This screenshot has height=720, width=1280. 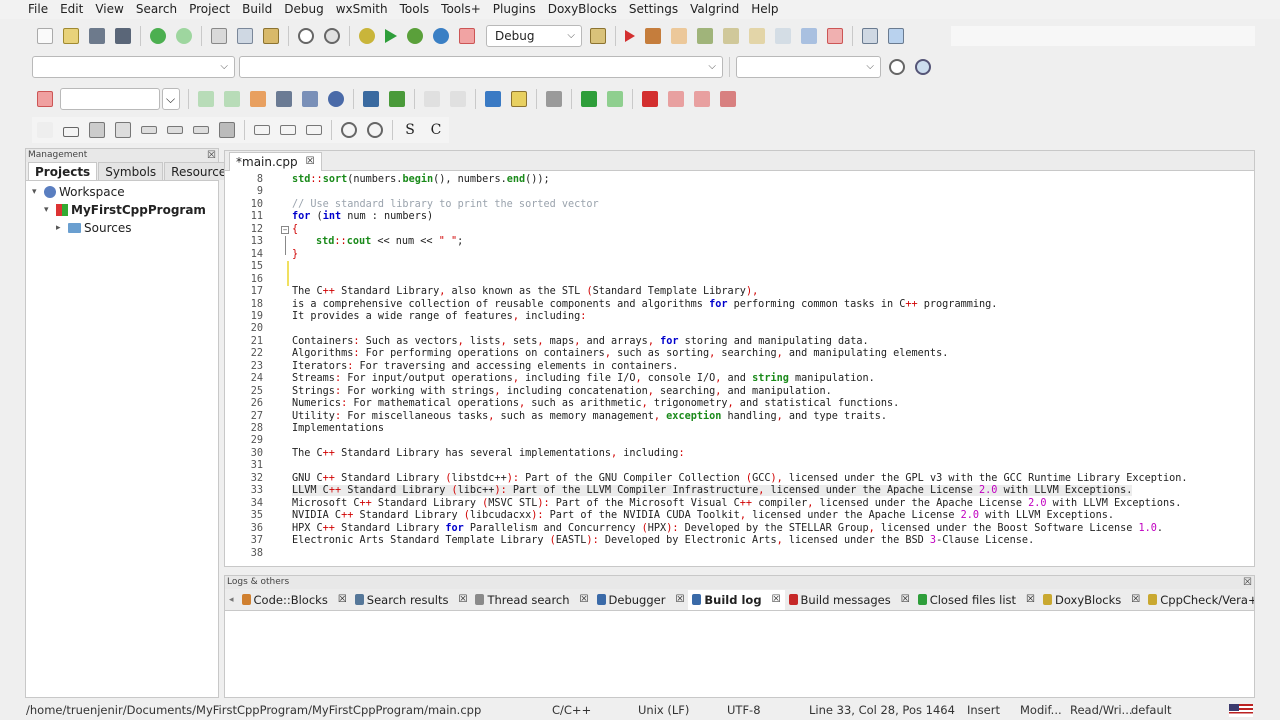 What do you see at coordinates (149, 130) in the screenshot?
I see `widget-c-icon` at bounding box center [149, 130].